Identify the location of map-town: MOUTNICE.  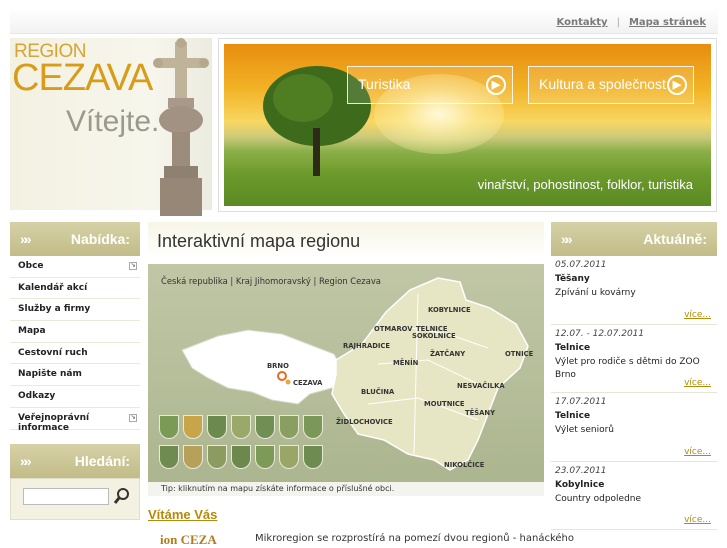
(444, 404).